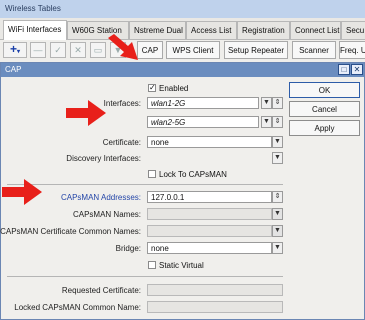 The height and width of the screenshot is (320, 365). Describe the element at coordinates (353, 30) in the screenshot. I see `tab-security: Secu` at that location.